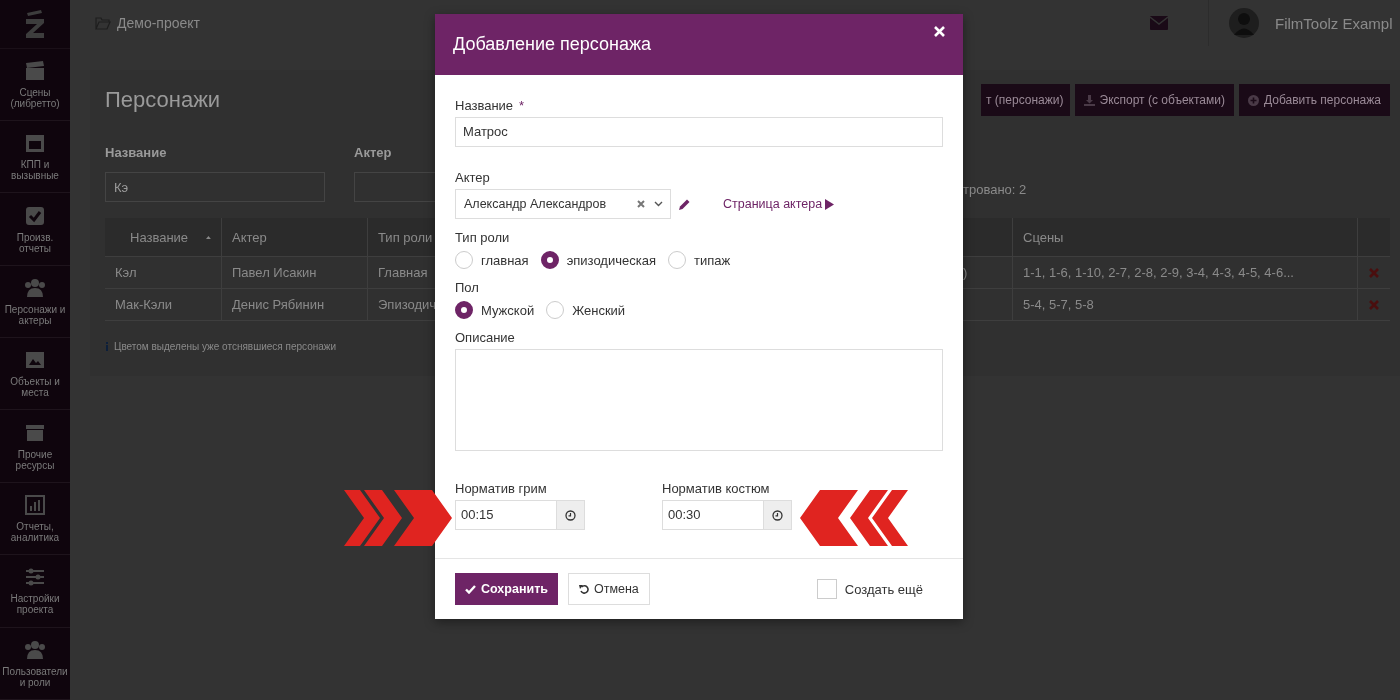 This screenshot has height=700, width=1400. Describe the element at coordinates (583, 589) in the screenshot. I see `undo-icon` at that location.